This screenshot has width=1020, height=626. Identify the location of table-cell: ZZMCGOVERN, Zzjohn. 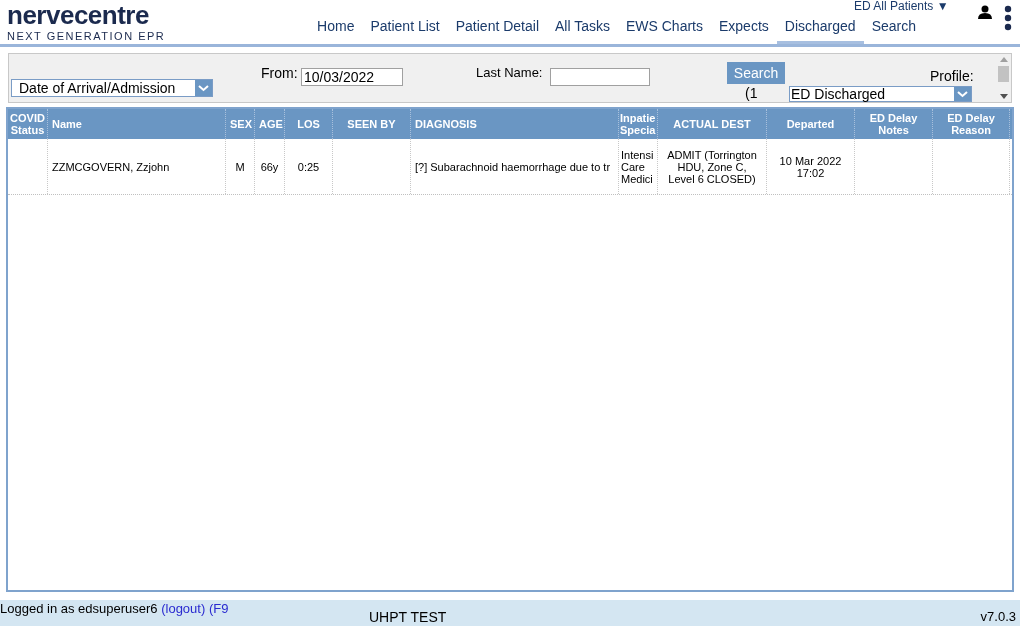
(111, 166).